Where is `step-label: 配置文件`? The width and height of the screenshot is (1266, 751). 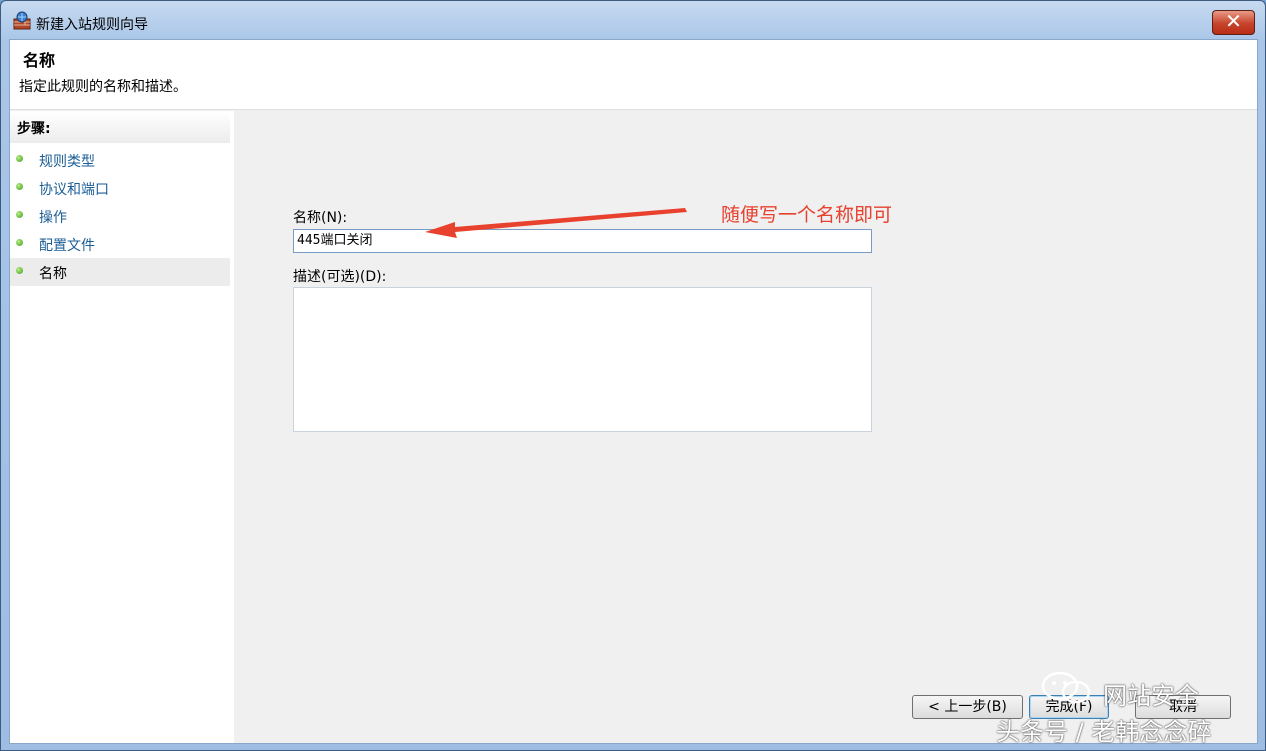
step-label: 配置文件 is located at coordinates (67, 246).